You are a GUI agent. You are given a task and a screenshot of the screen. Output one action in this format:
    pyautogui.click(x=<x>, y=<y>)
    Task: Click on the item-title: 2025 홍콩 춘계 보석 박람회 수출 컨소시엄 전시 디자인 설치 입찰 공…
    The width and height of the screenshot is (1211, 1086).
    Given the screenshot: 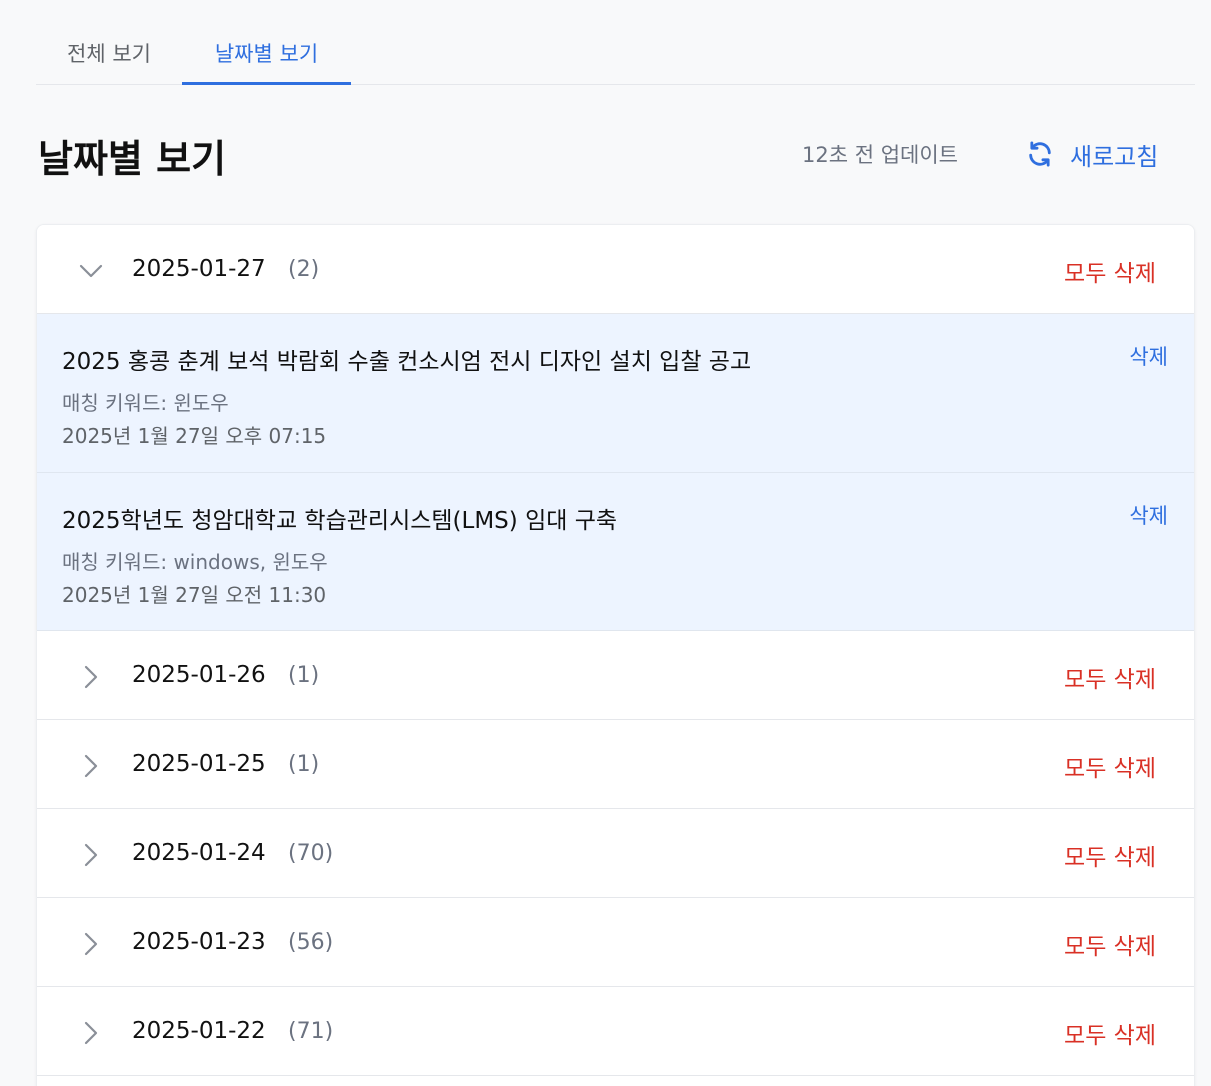 What is the action you would take?
    pyautogui.click(x=406, y=359)
    